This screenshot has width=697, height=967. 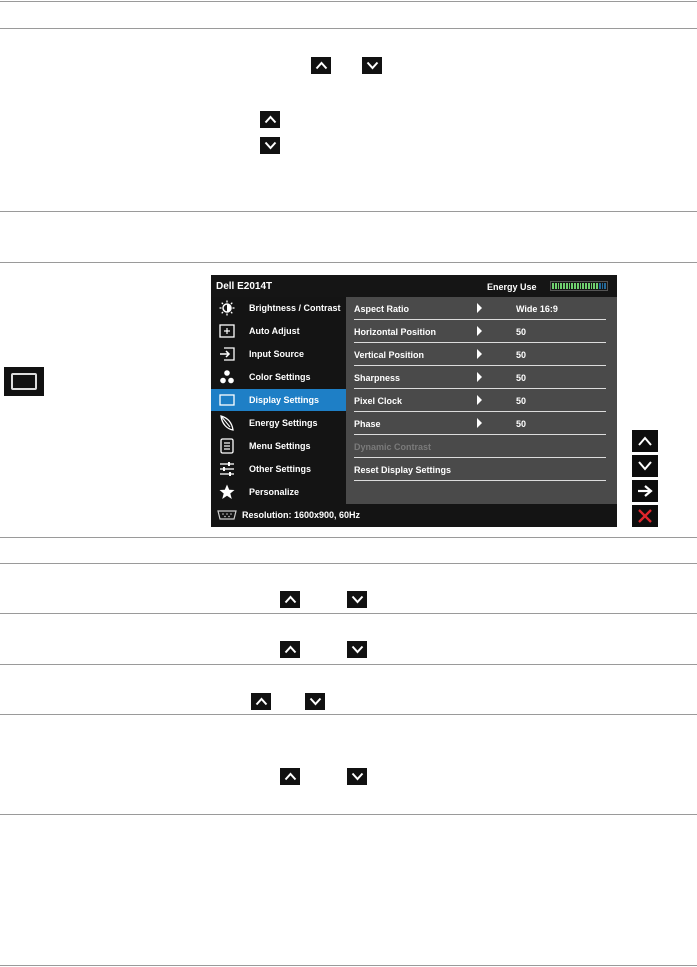 I want to click on setting-pixel-clock: Pixel Clock 50, so click(x=480, y=400).